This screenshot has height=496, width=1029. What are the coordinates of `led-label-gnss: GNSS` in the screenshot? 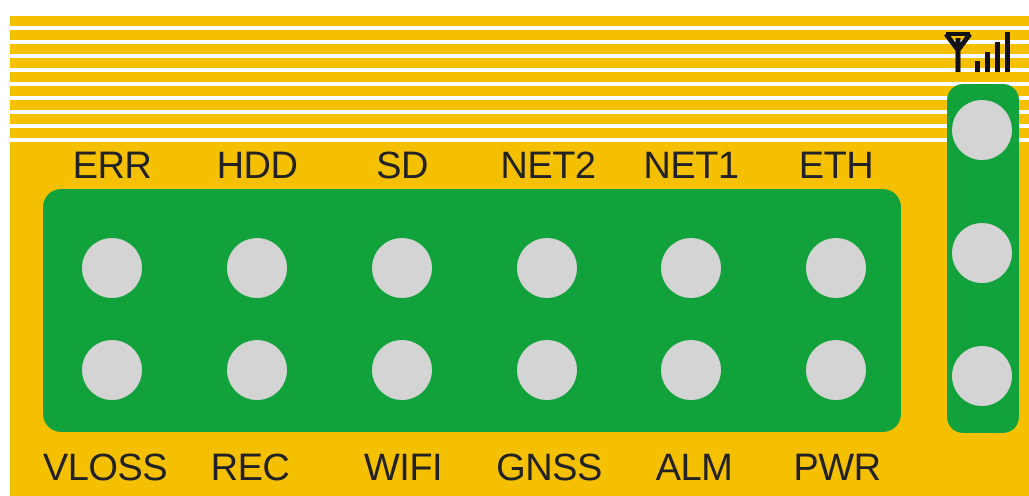 It's located at (549, 468).